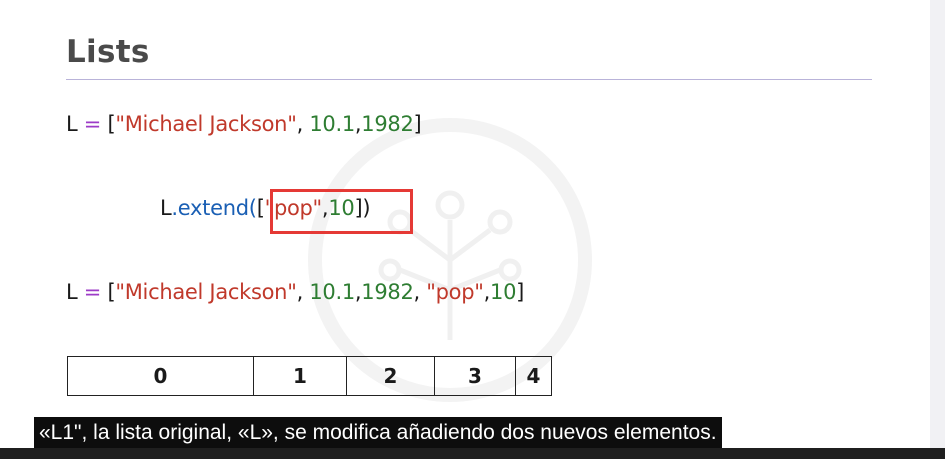  What do you see at coordinates (252, 208) in the screenshot?
I see `code-token-paren: (` at bounding box center [252, 208].